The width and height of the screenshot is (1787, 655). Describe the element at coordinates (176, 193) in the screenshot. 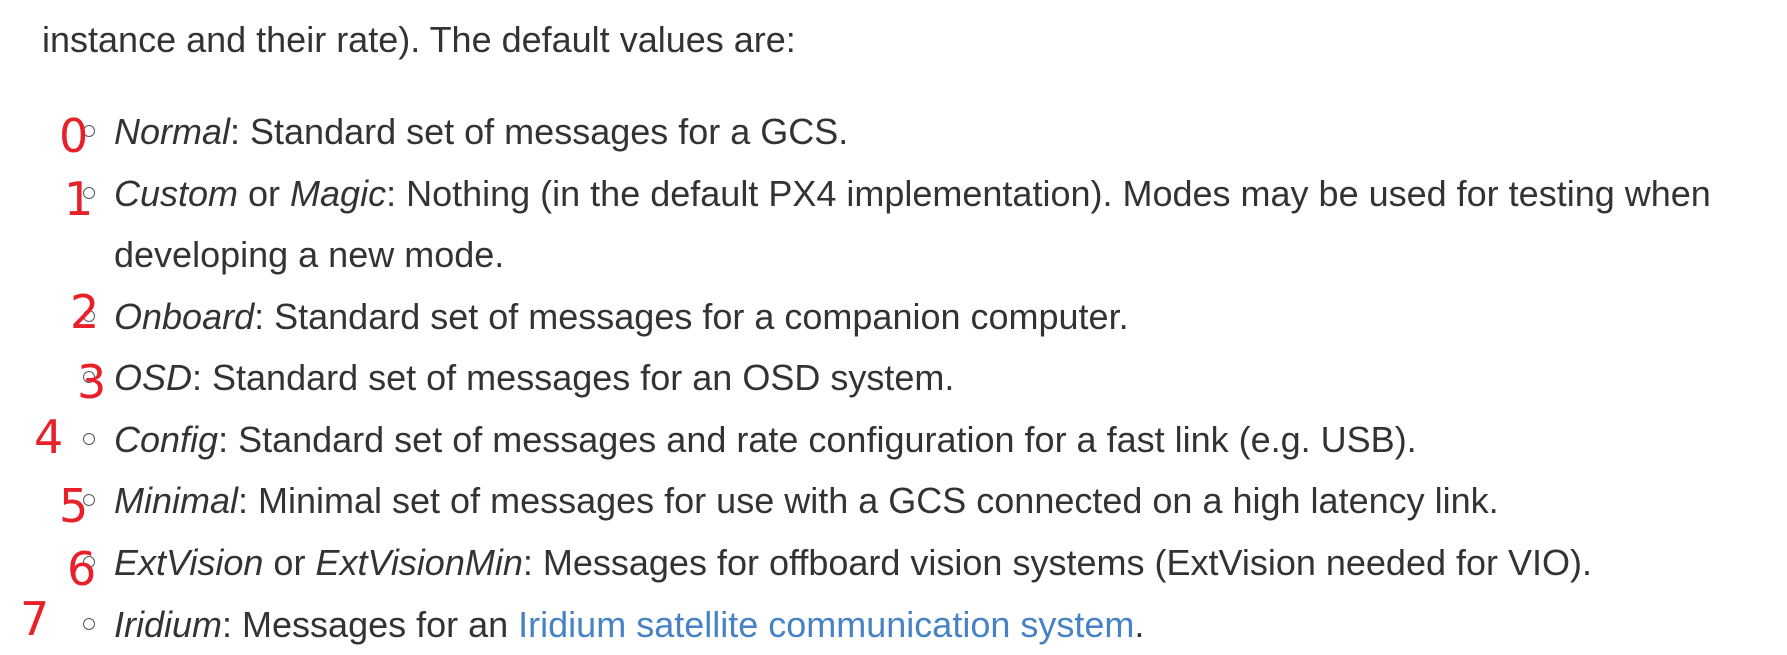

I see `mode-name: Custom` at that location.